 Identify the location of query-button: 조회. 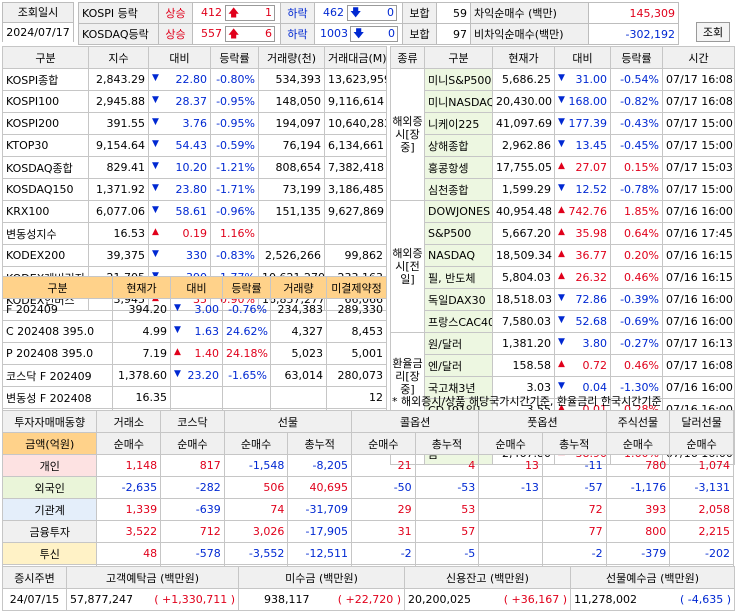
(713, 32).